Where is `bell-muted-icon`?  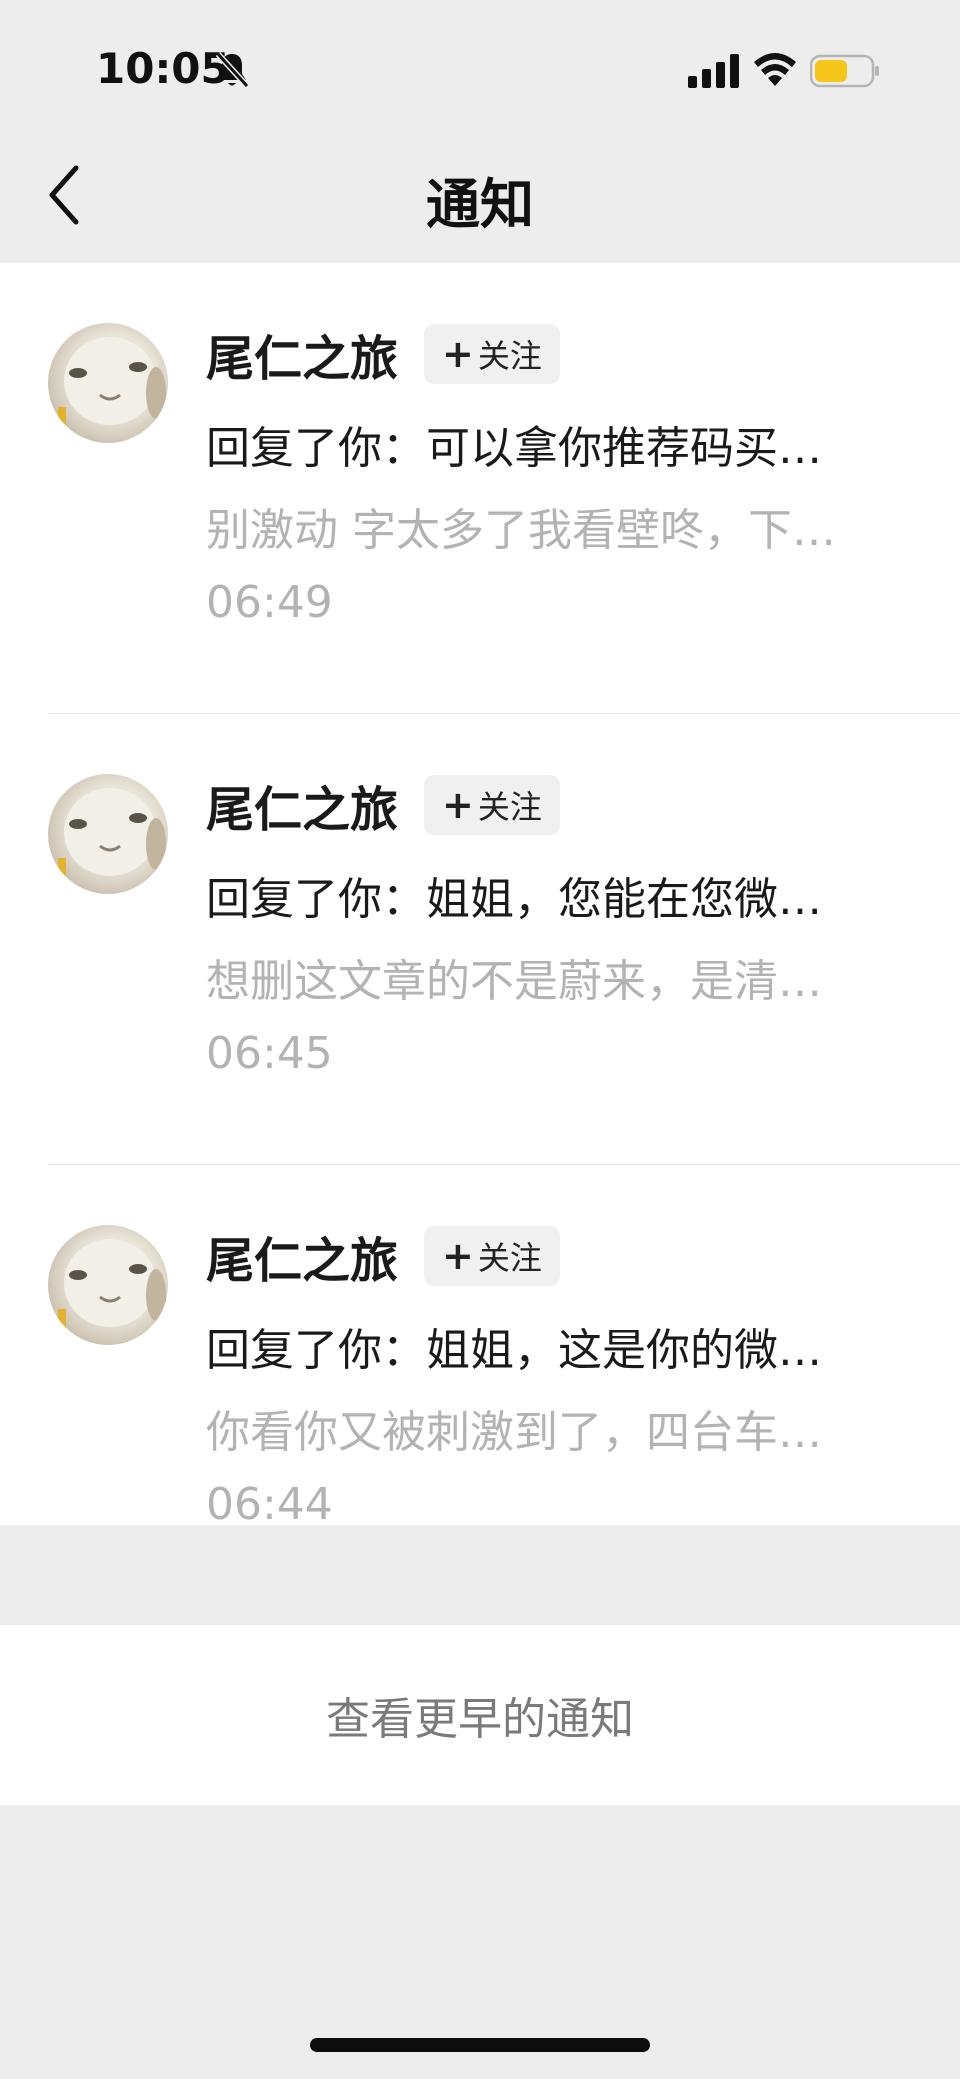
bell-muted-icon is located at coordinates (232, 70).